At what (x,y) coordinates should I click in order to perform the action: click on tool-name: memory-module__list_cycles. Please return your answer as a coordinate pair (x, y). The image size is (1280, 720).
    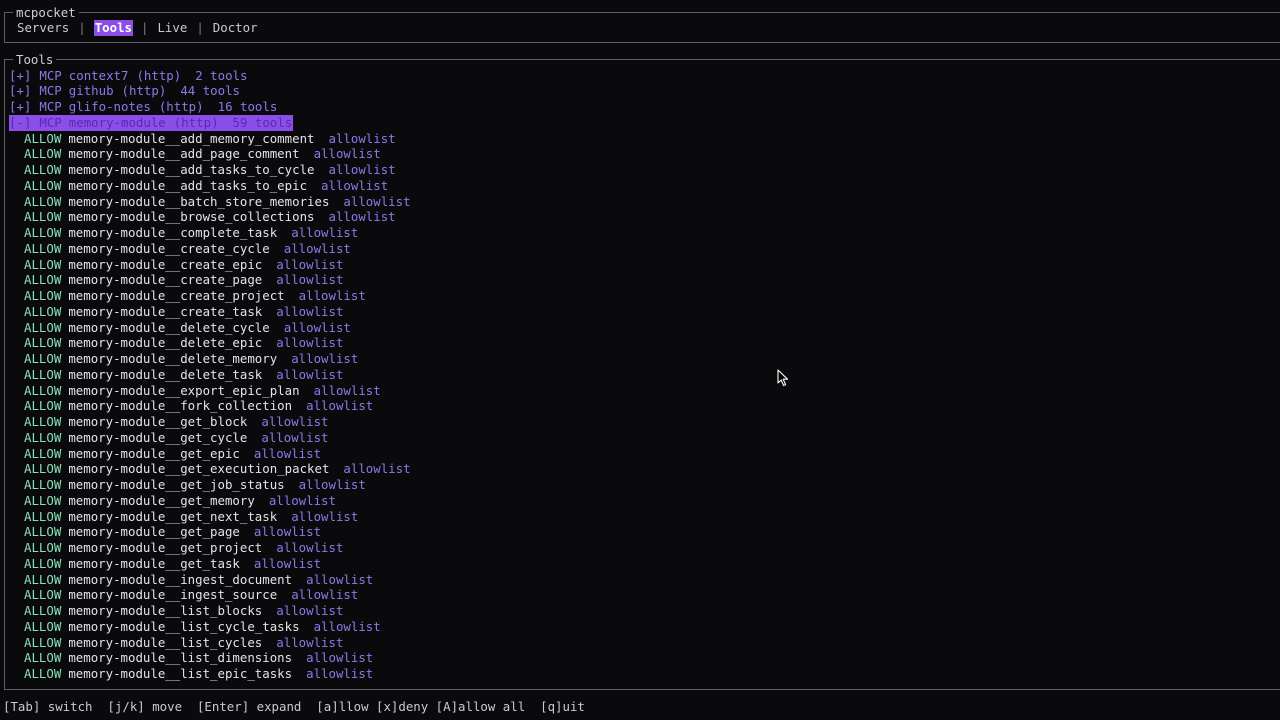
    Looking at the image, I should click on (165, 642).